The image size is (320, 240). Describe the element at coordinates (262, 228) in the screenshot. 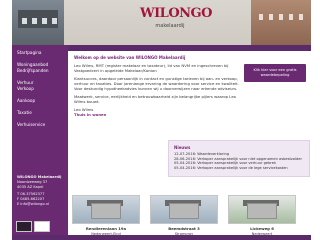

I see `listing-title: Lickeweg 6` at that location.